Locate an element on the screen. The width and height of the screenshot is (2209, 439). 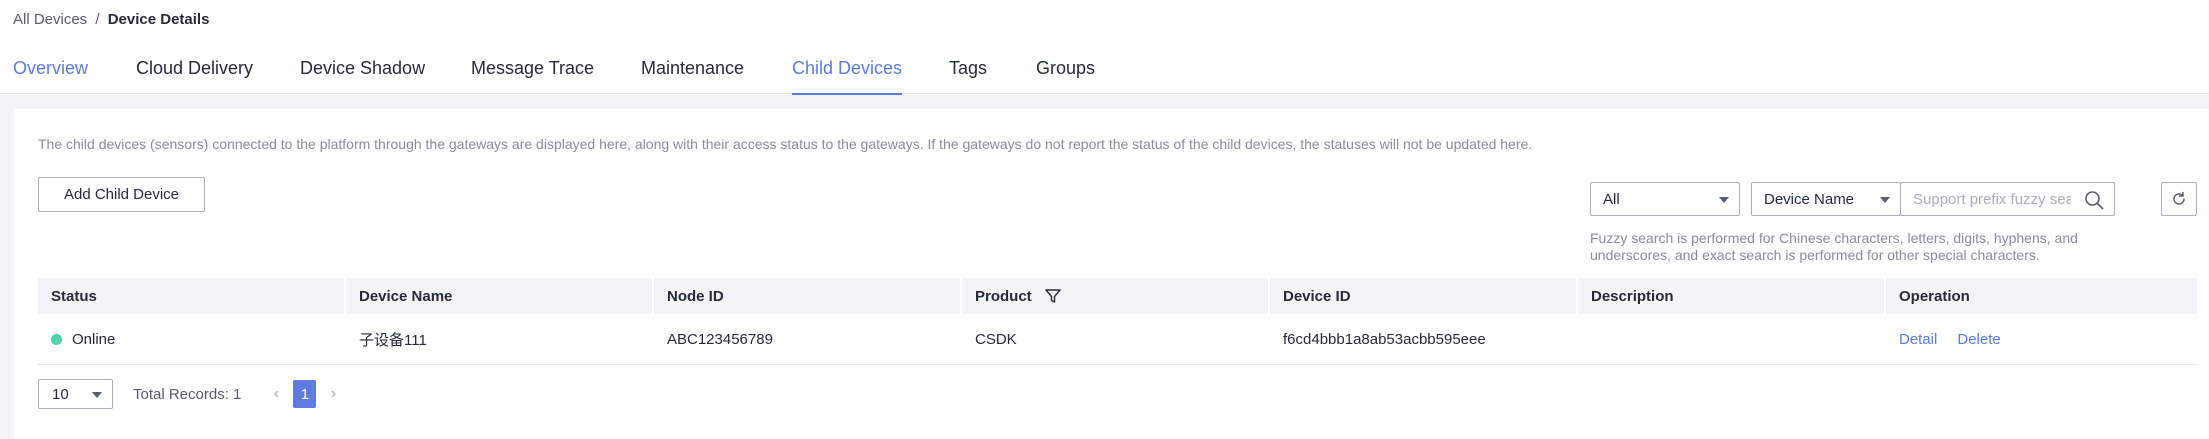
breadcrumb: All Devices / Device Details is located at coordinates (111, 19).